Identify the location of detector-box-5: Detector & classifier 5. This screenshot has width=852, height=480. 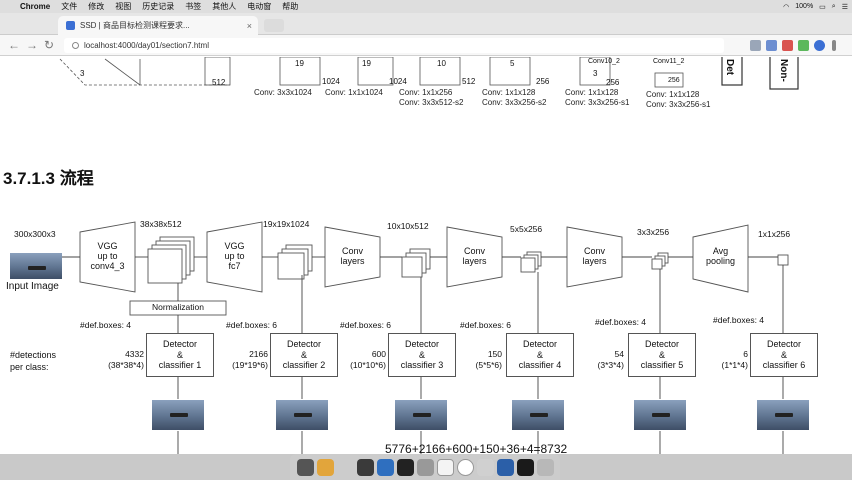
(662, 355).